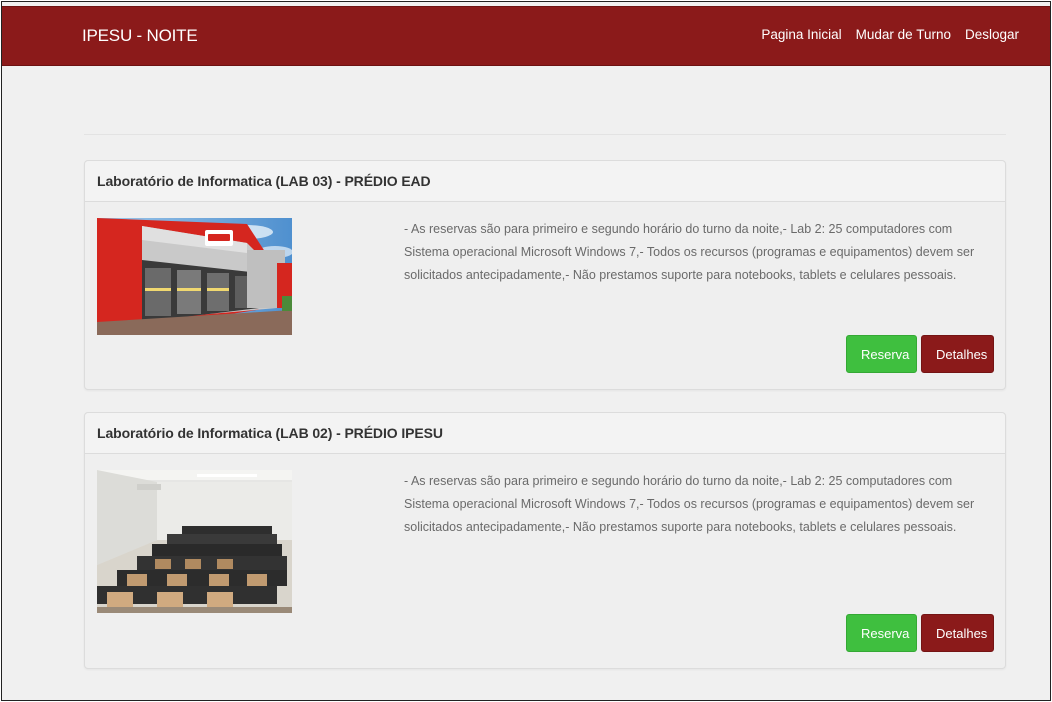  I want to click on content-divider, so click(545, 134).